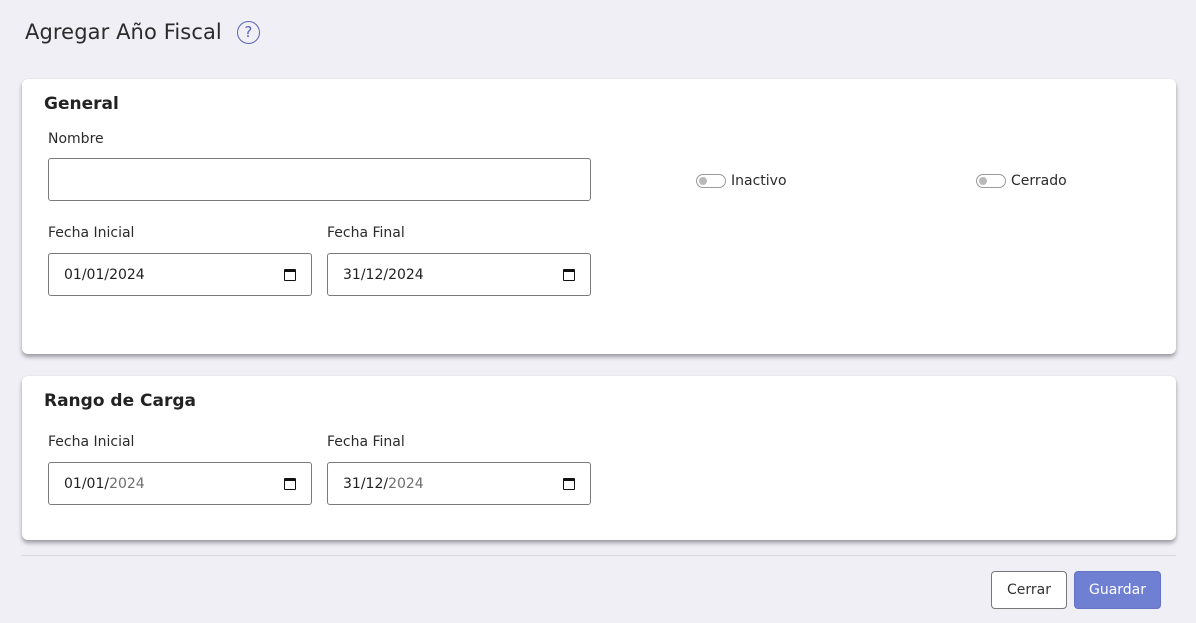 The width and height of the screenshot is (1196, 623). I want to click on cerrar-button: Cerrar, so click(1029, 590).